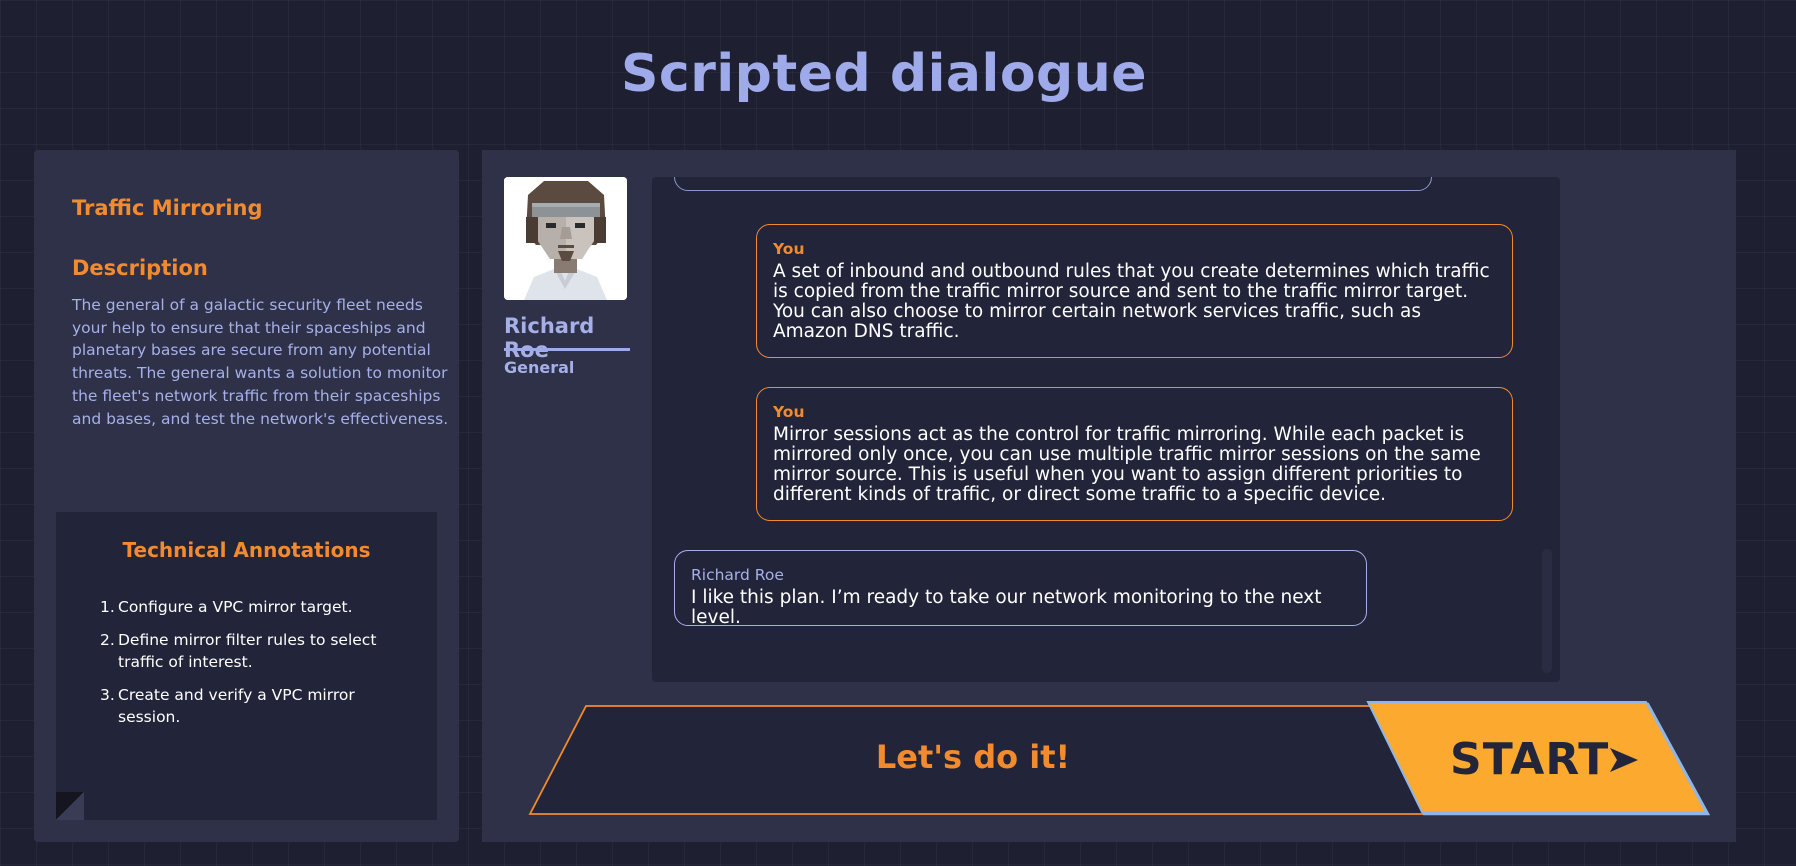  What do you see at coordinates (167, 208) in the screenshot?
I see `topic-title: Traffic Mirroring` at bounding box center [167, 208].